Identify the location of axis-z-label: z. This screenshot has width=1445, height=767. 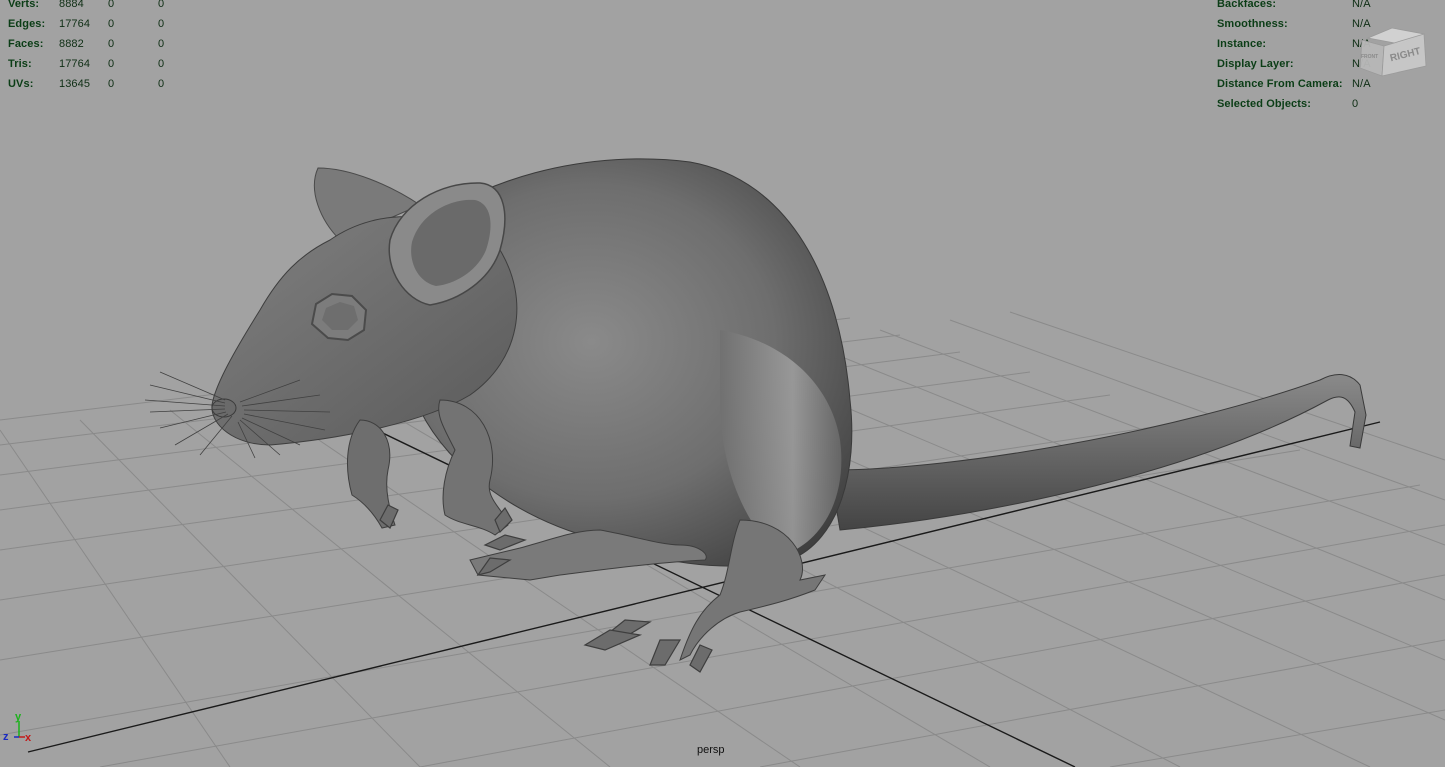
(6, 737).